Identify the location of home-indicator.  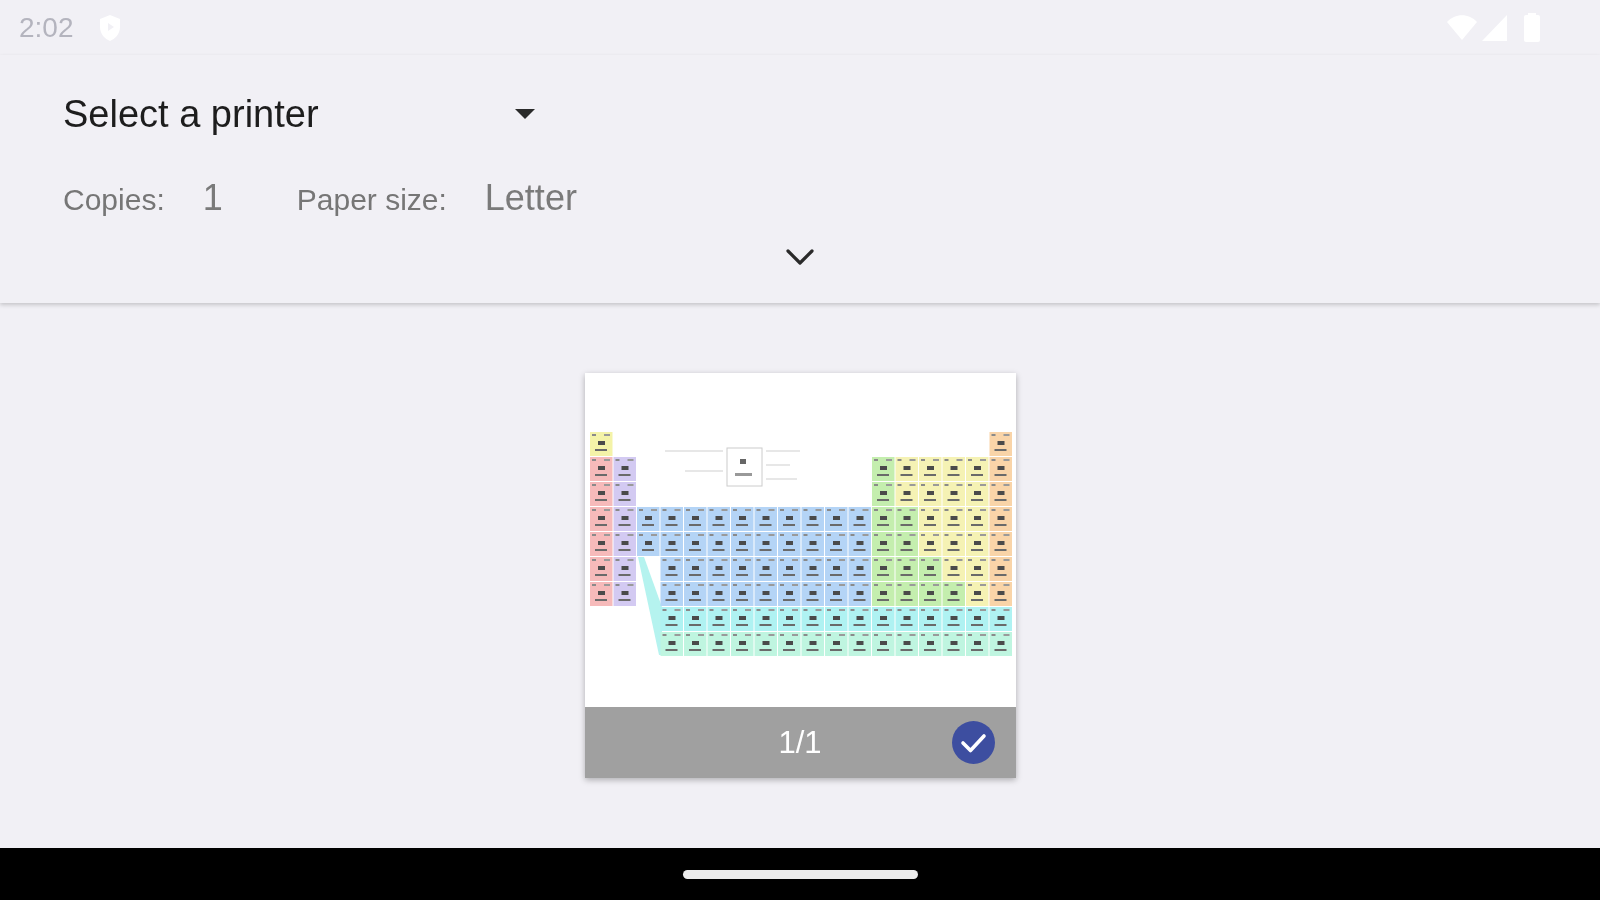
(800, 874).